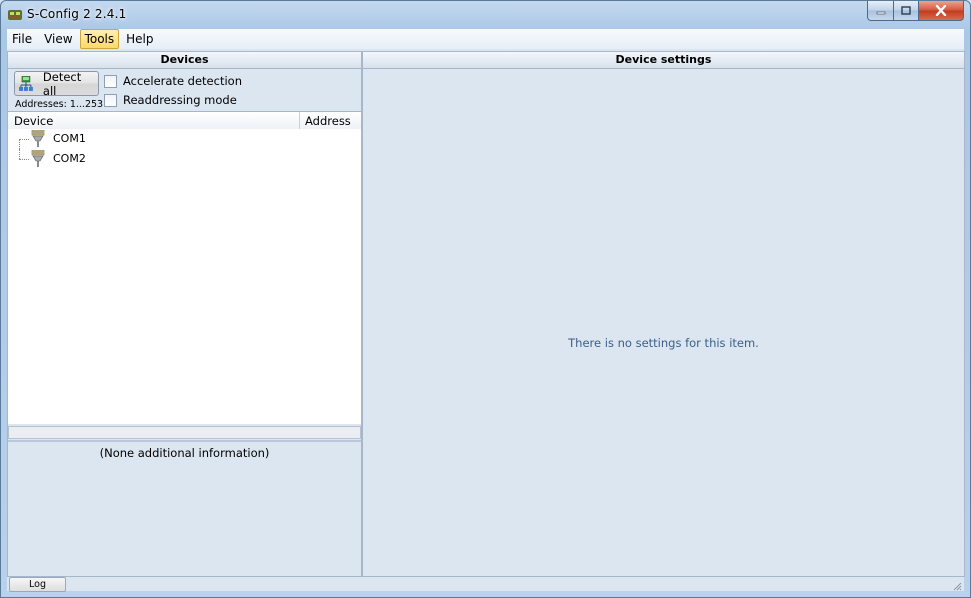 This screenshot has width=971, height=598. Describe the element at coordinates (184, 60) in the screenshot. I see `devices-header: Devices` at that location.